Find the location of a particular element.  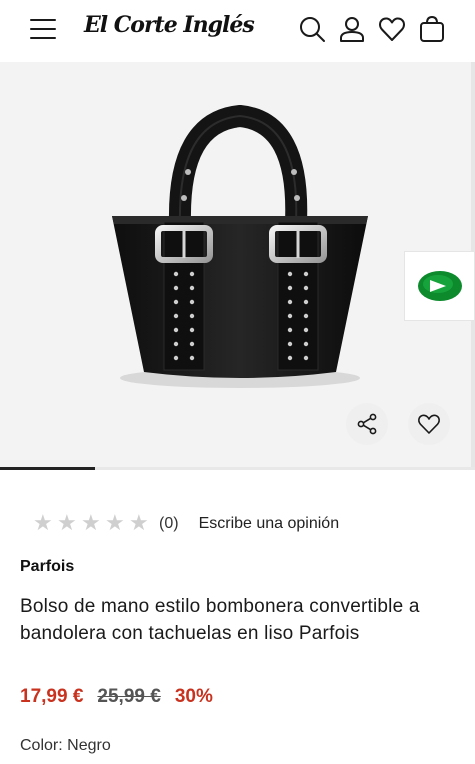

promo-badge is located at coordinates (439, 286).